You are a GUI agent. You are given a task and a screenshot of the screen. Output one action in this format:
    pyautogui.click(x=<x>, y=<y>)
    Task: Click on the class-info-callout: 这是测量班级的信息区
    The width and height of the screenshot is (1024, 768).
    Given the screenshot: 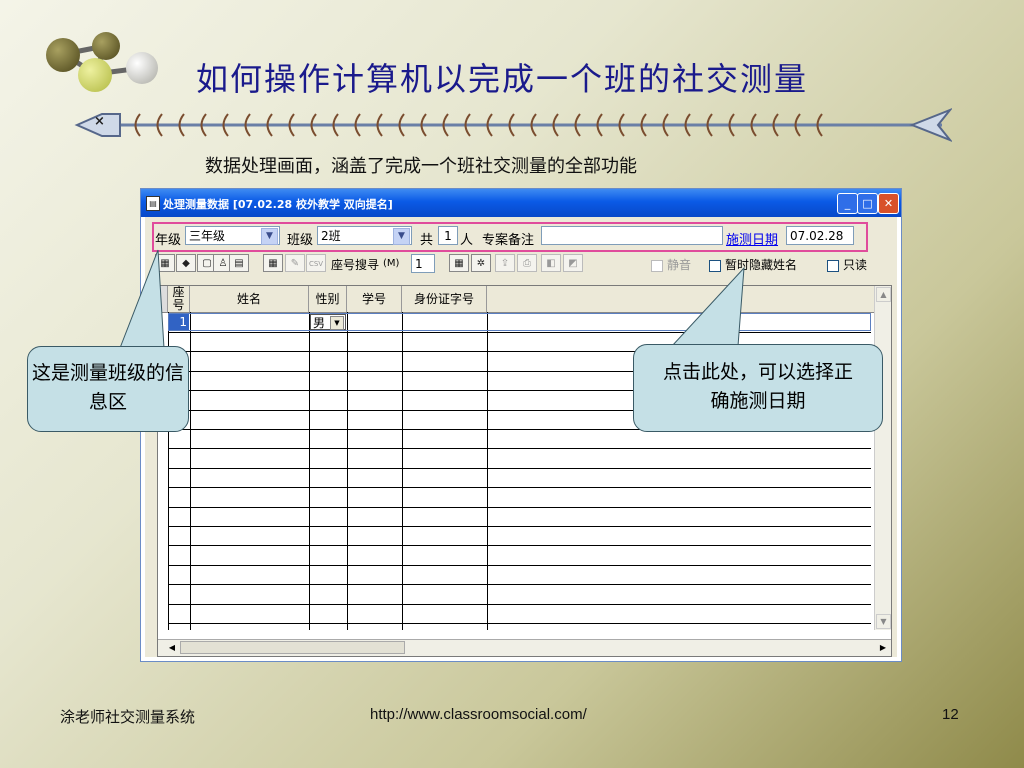 What is the action you would take?
    pyautogui.click(x=108, y=389)
    